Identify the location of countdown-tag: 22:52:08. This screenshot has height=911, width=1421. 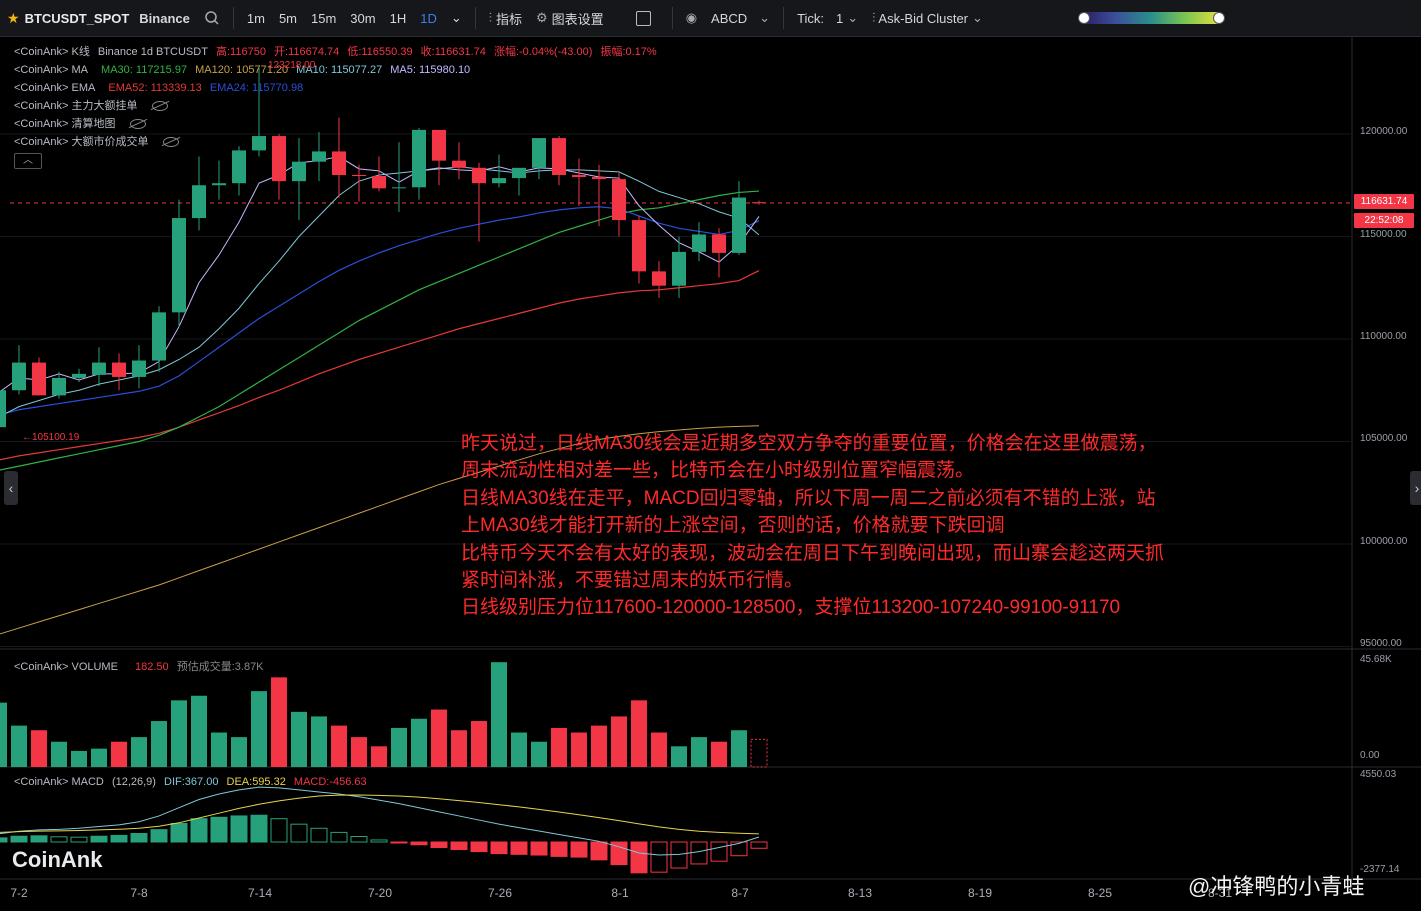
(1384, 220).